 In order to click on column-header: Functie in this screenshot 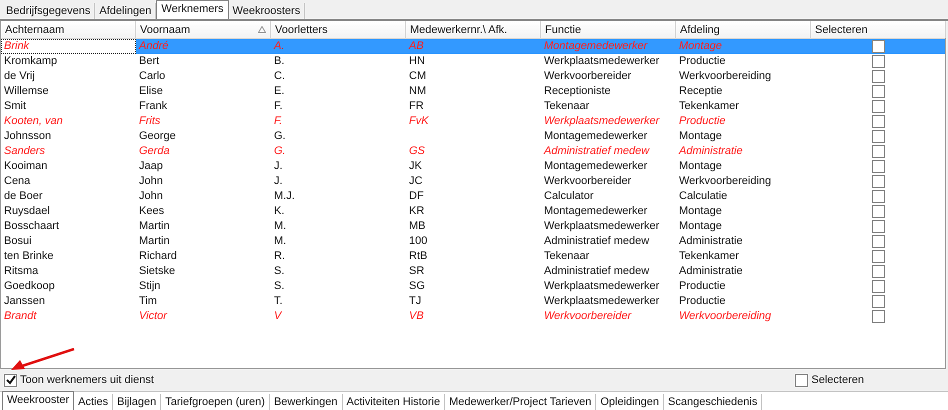, I will do `click(608, 29)`.